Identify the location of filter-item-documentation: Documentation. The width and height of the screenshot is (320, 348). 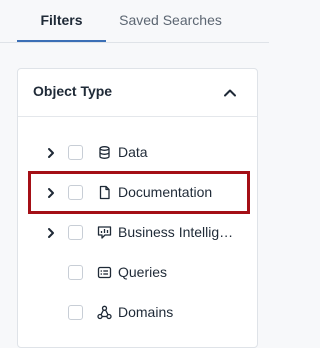
(137, 193).